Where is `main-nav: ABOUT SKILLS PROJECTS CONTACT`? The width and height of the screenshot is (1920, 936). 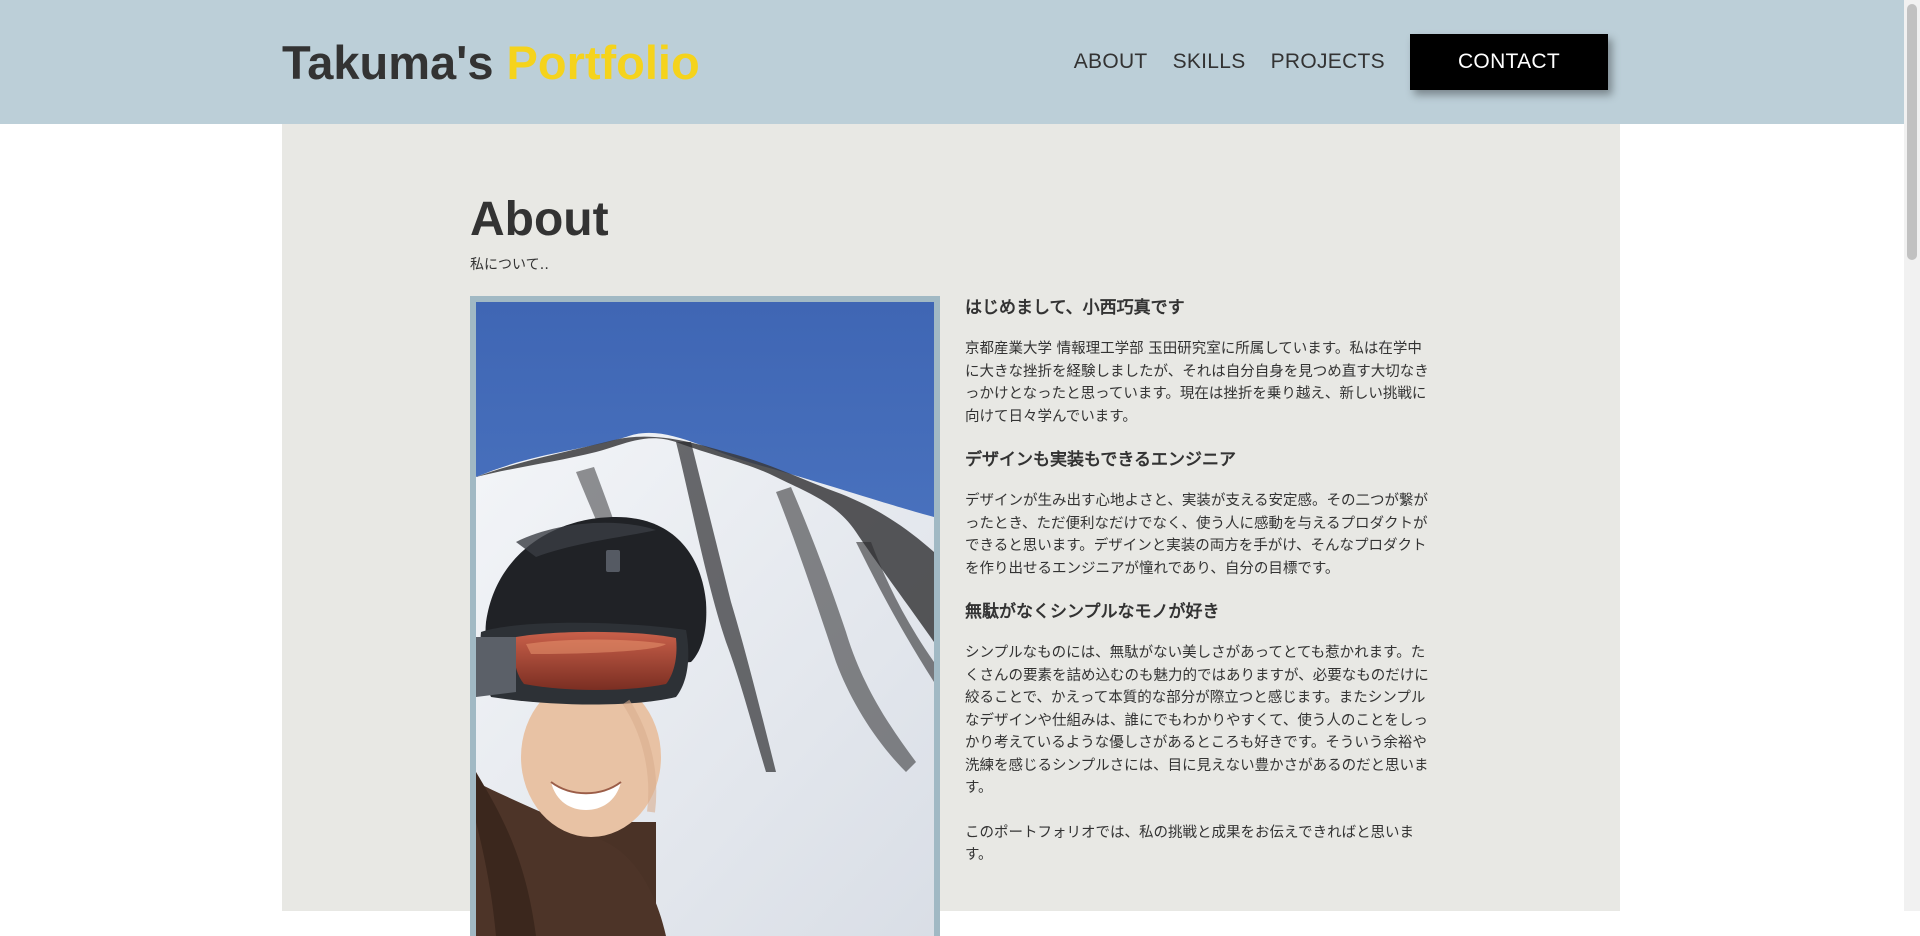
main-nav: ABOUT SKILLS PROJECTS CONTACT is located at coordinates (1341, 62).